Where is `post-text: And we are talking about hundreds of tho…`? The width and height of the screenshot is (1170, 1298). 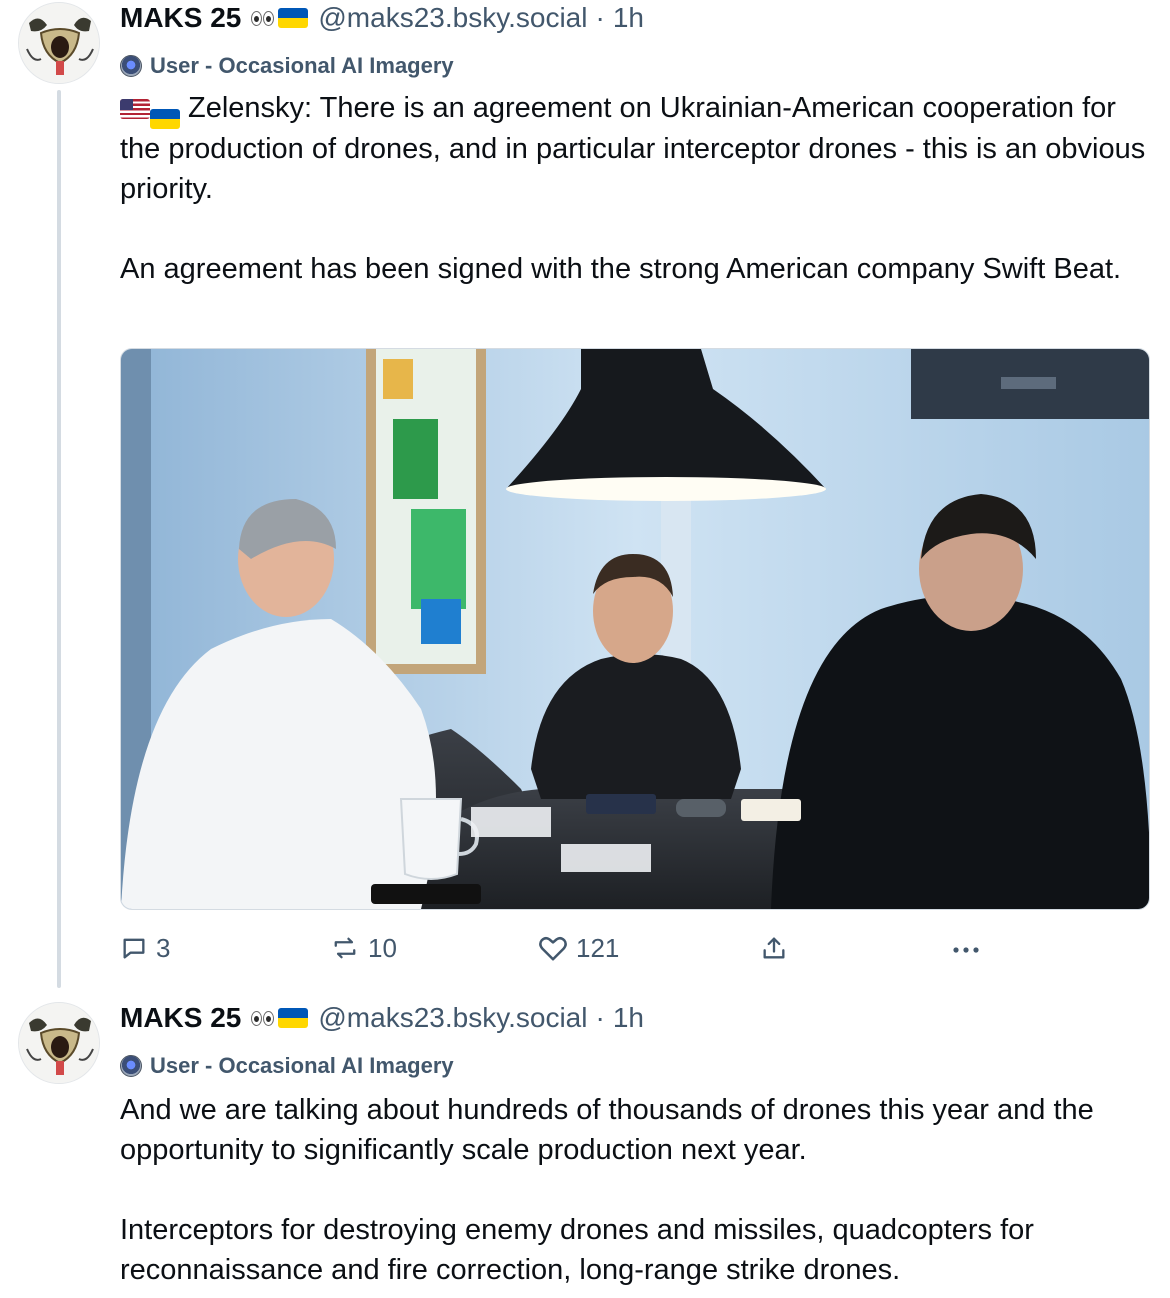 post-text: And we are talking about hundreds of tho… is located at coordinates (637, 1190).